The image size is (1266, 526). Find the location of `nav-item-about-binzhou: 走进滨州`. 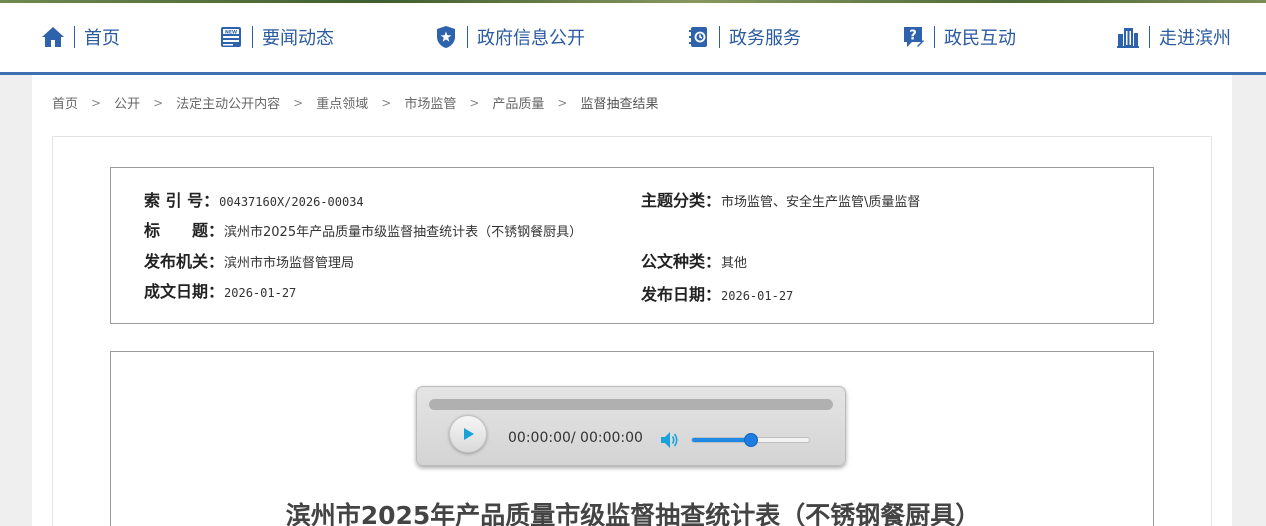

nav-item-about-binzhou: 走进滨州 is located at coordinates (1173, 37).